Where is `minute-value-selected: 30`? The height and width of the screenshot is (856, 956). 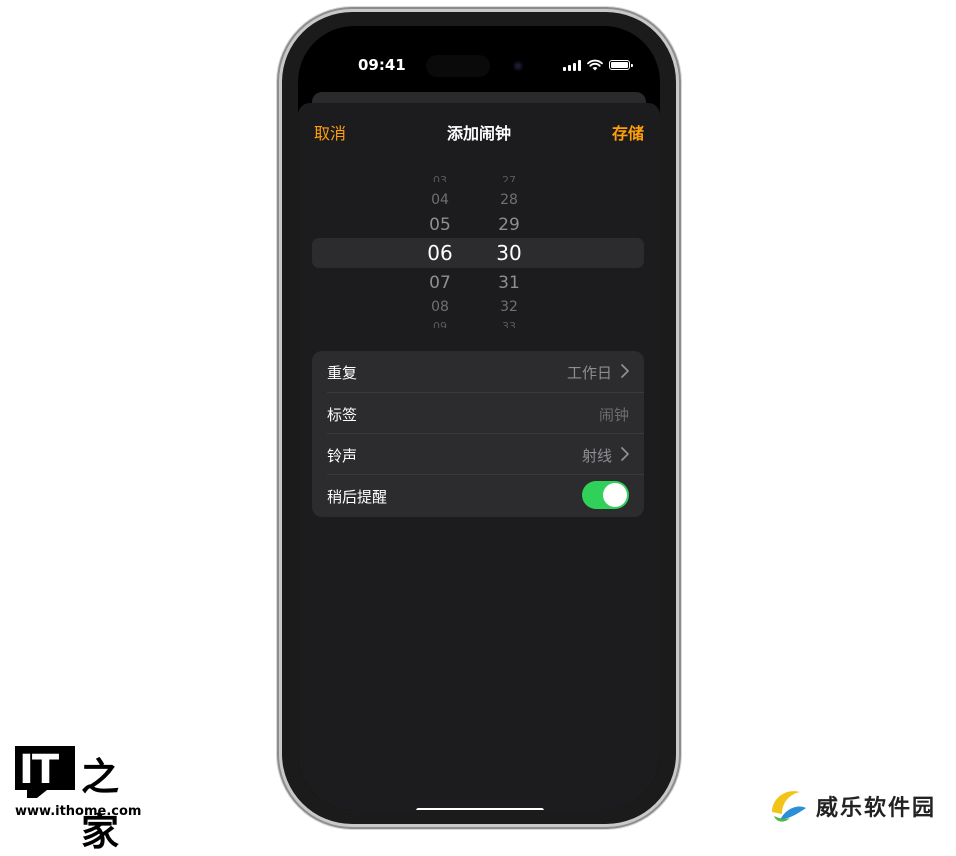
minute-value-selected: 30 is located at coordinates (509, 253).